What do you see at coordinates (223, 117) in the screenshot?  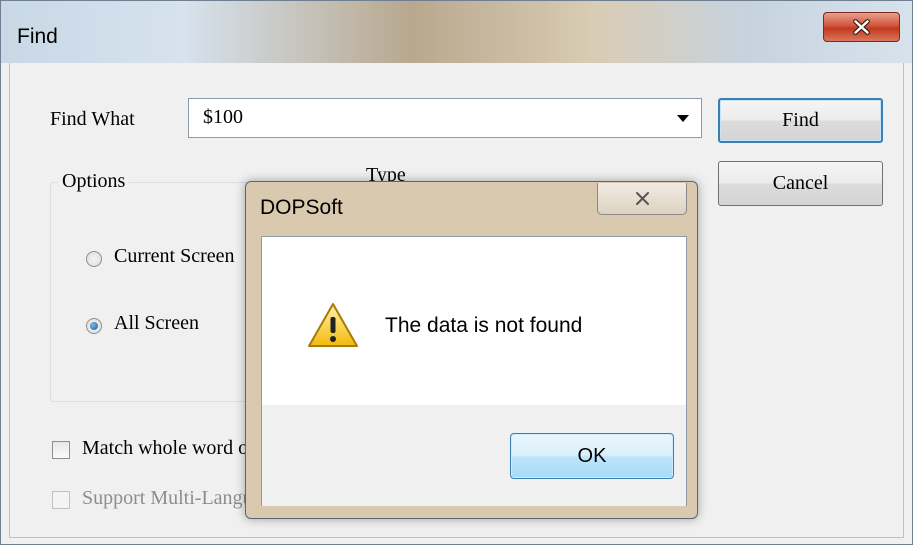 I see `find-what-value: $100` at bounding box center [223, 117].